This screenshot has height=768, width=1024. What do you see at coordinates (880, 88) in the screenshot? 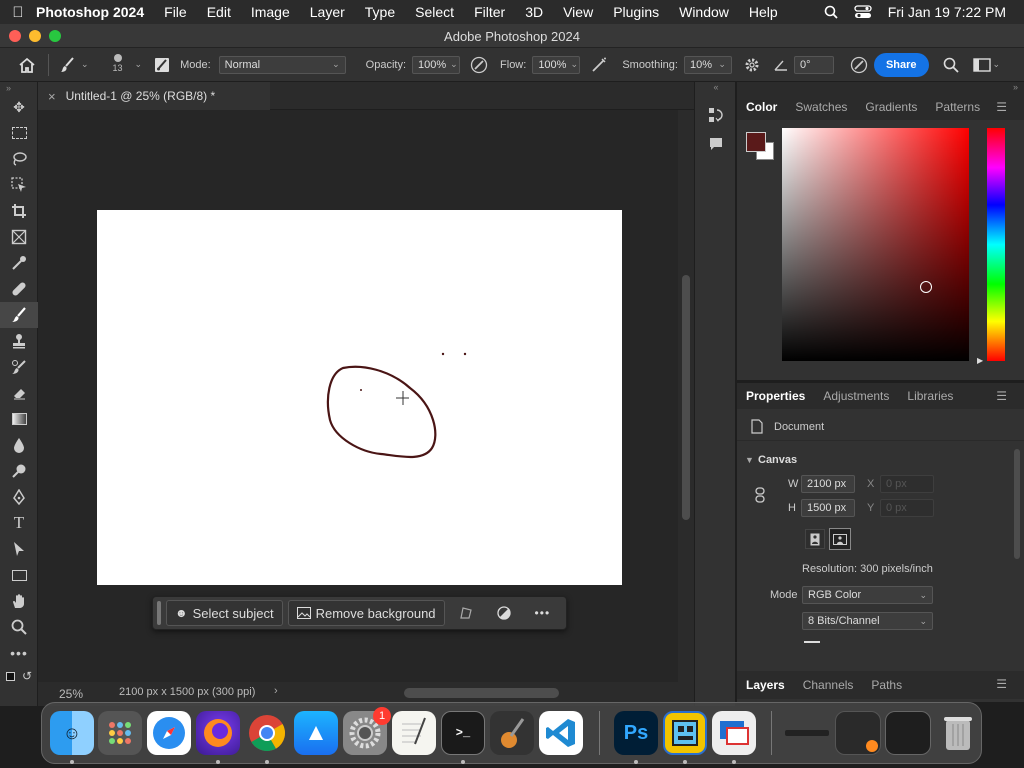
I see `collapse-panels-icon: »` at bounding box center [880, 88].